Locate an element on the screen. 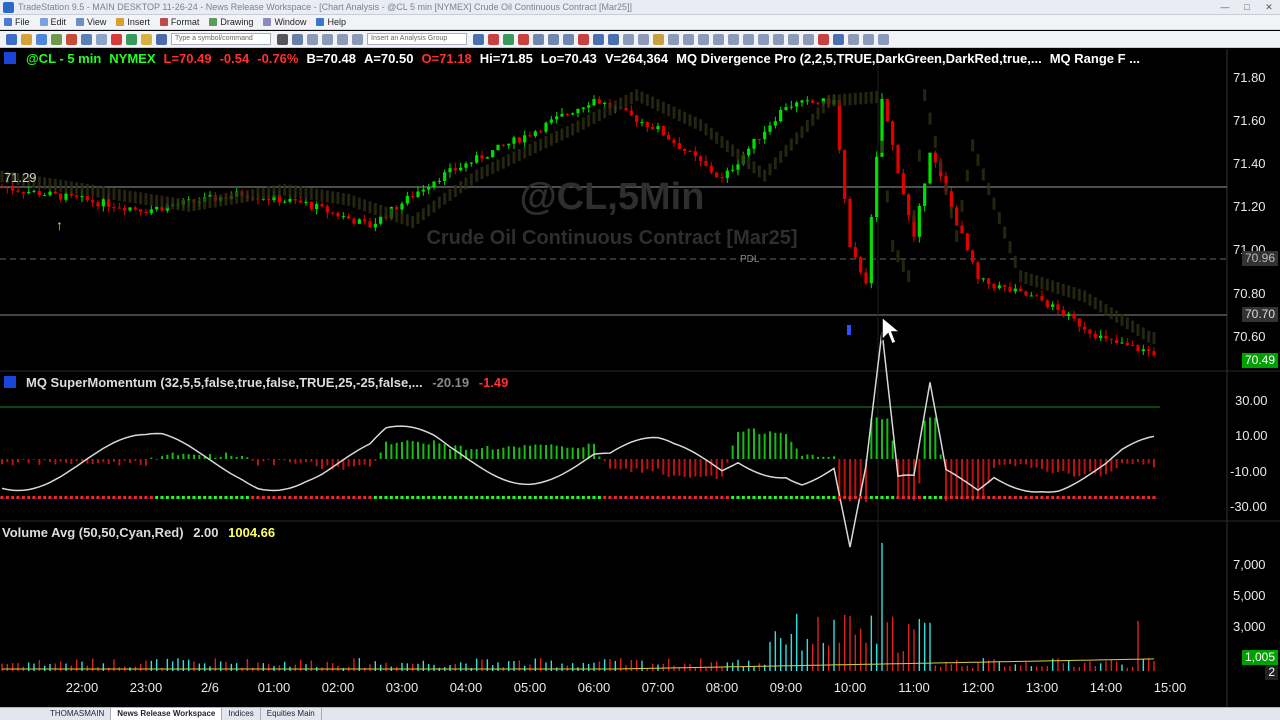  minimize-icon: — is located at coordinates (1225, 7).